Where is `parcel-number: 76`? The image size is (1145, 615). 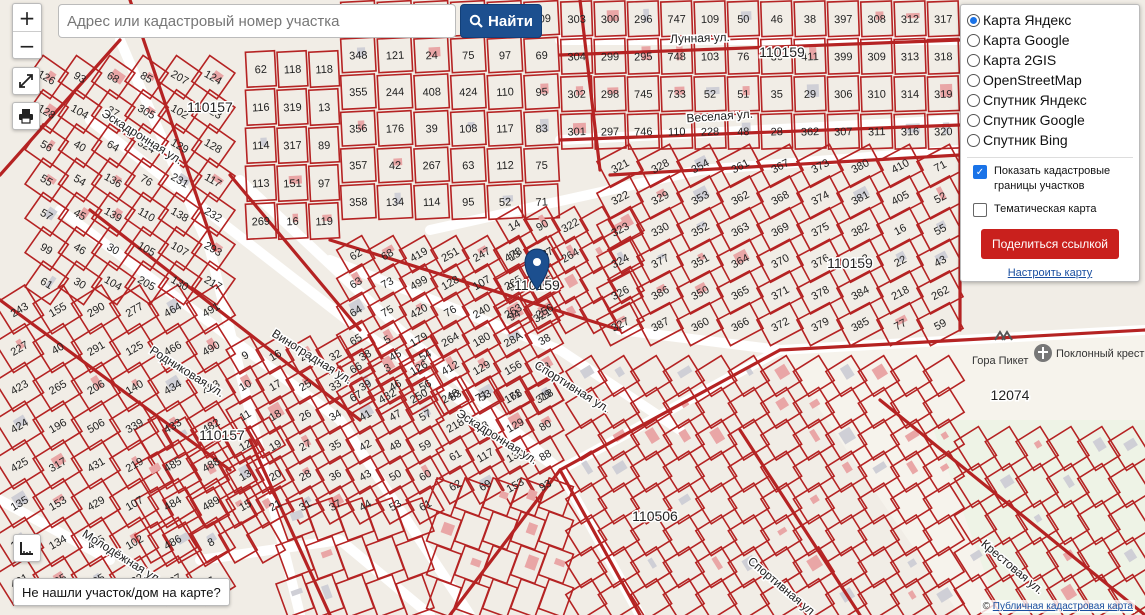 parcel-number: 76 is located at coordinates (743, 57).